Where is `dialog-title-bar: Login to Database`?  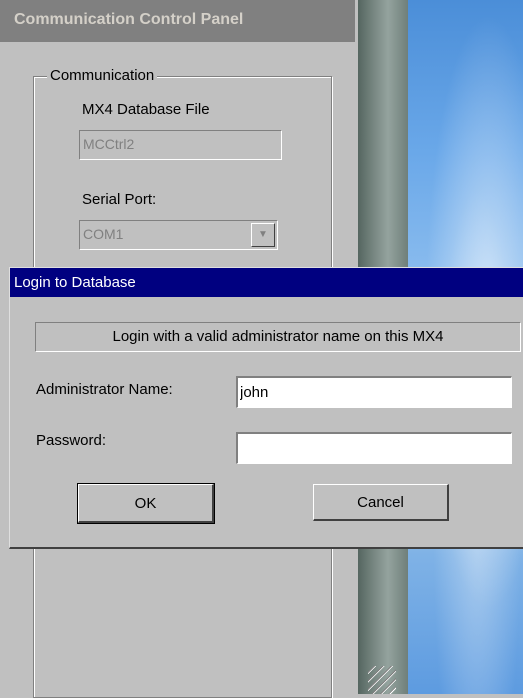 dialog-title-bar: Login to Database is located at coordinates (266, 282).